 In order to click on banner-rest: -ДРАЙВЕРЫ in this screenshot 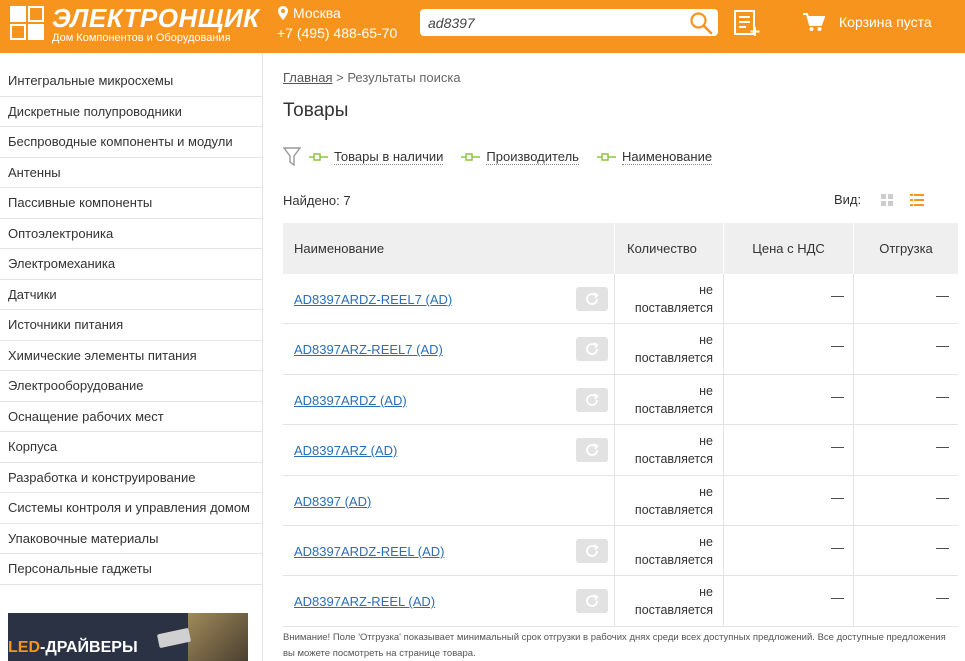, I will do `click(89, 647)`.